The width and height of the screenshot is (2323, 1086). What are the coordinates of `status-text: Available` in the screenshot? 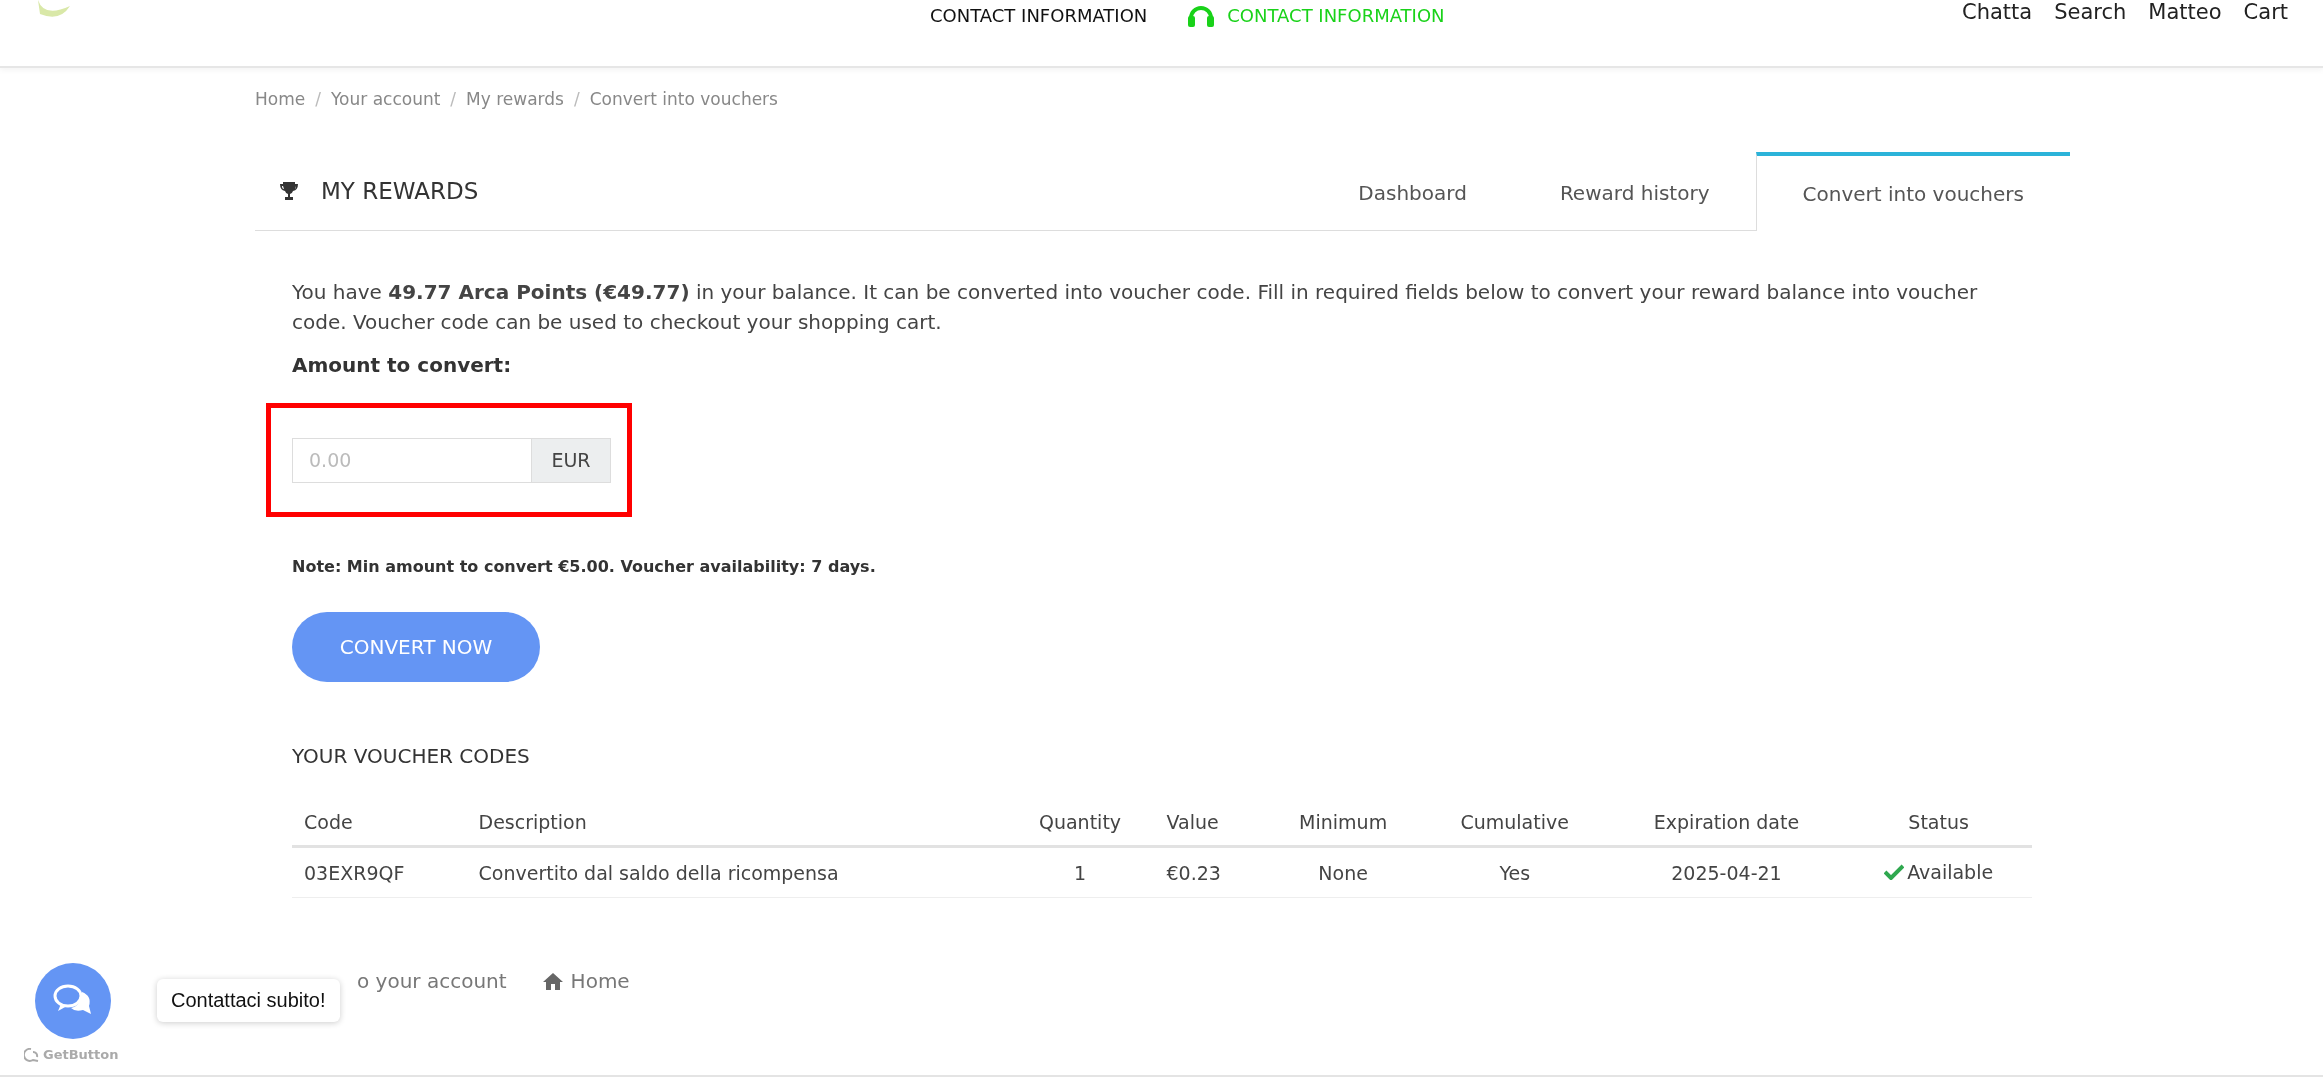 It's located at (1950, 872).